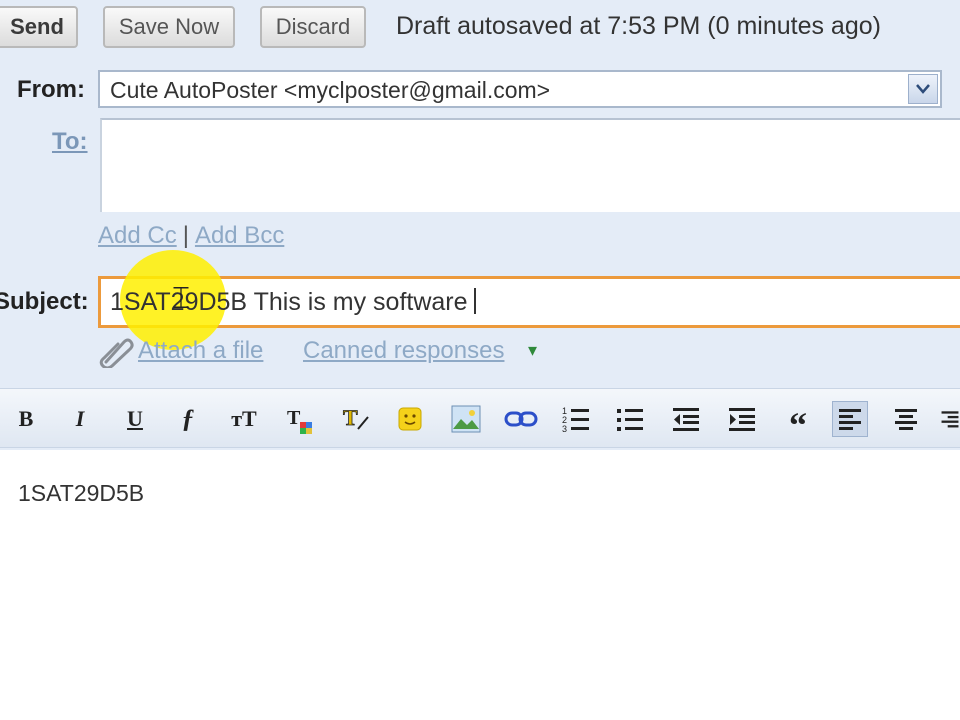  Describe the element at coordinates (850, 419) in the screenshot. I see `align-left-icon` at that location.